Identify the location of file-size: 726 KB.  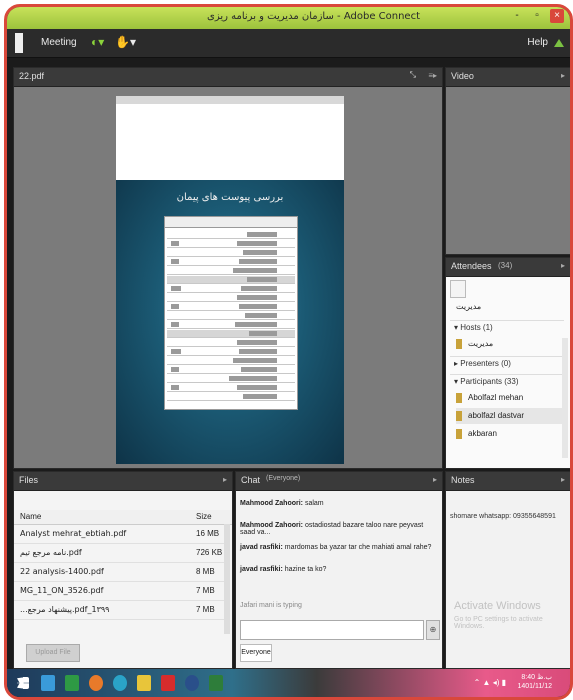
(209, 552).